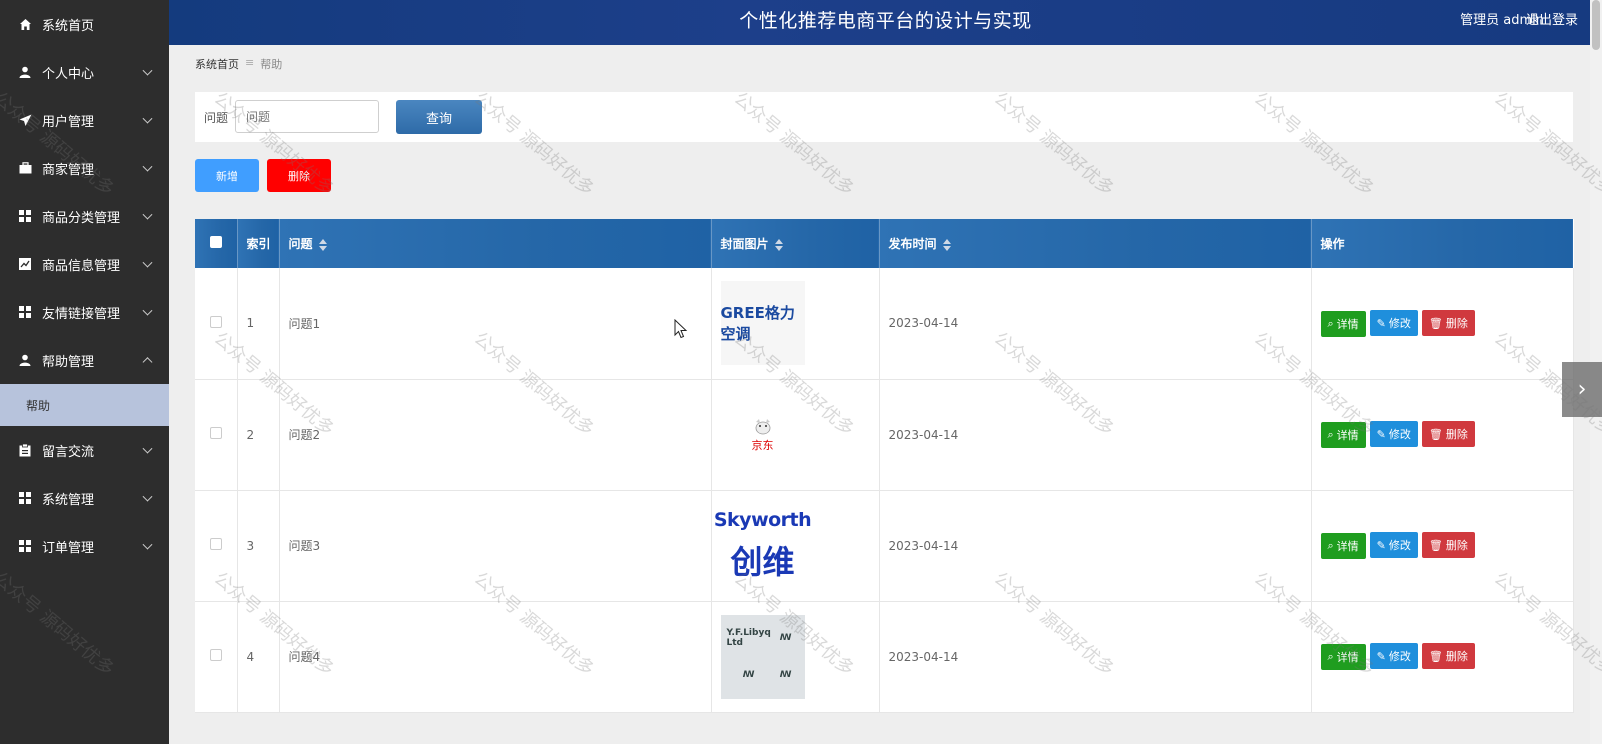 This screenshot has height=744, width=1602. I want to click on col-date: 发布时间, so click(1095, 243).